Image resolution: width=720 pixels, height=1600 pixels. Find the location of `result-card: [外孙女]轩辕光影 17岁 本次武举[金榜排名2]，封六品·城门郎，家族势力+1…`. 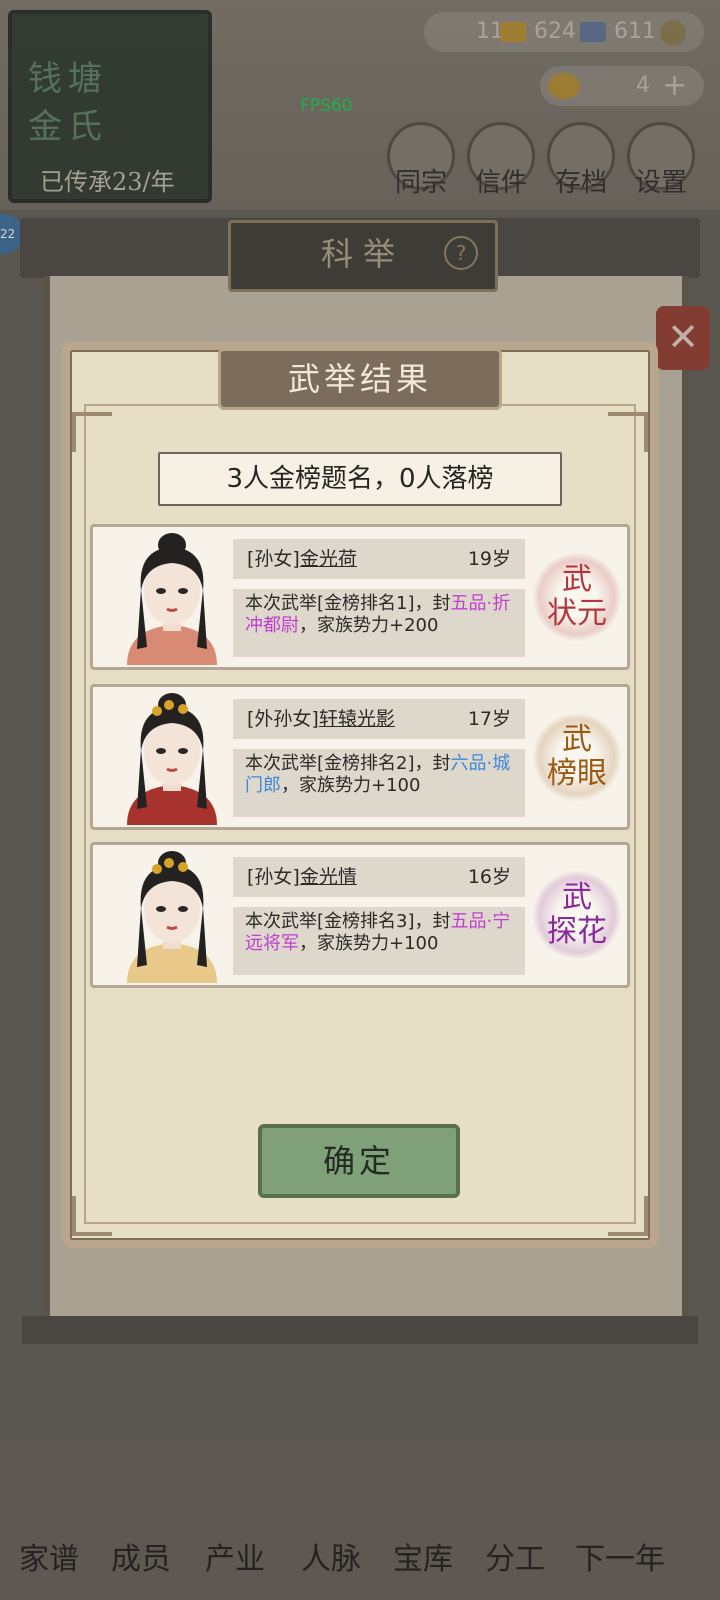

result-card: [外孙女]轩辕光影 17岁 本次武举[金榜排名2]，封六品·城门郎，家族势力+1… is located at coordinates (360, 757).